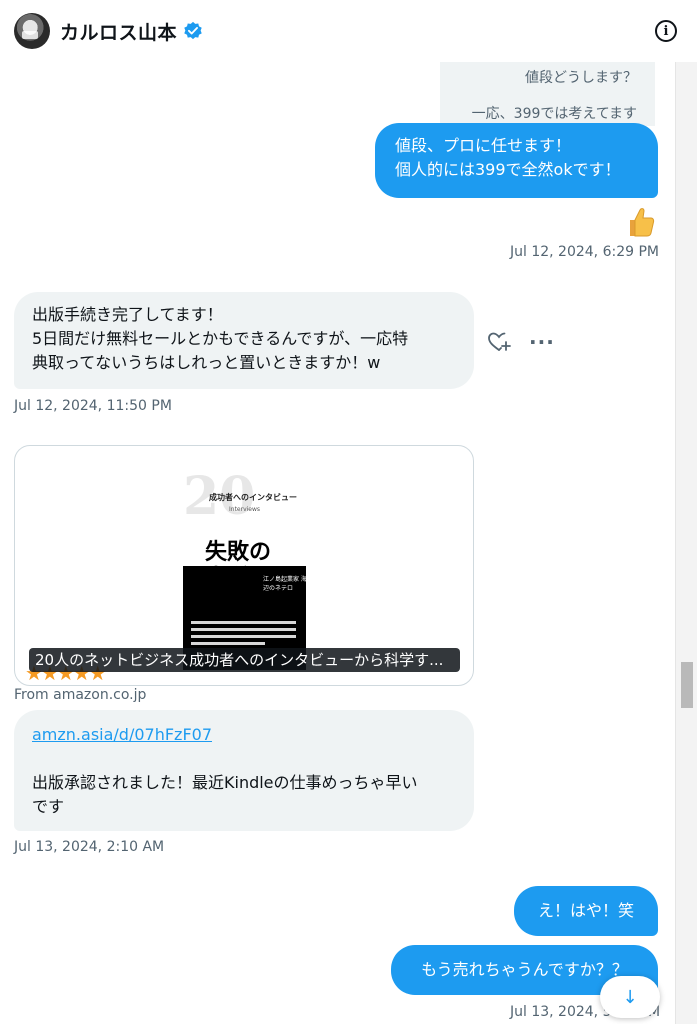 Image resolution: width=697 pixels, height=1024 pixels. What do you see at coordinates (687, 685) in the screenshot?
I see `scrollbar-thumb` at bounding box center [687, 685].